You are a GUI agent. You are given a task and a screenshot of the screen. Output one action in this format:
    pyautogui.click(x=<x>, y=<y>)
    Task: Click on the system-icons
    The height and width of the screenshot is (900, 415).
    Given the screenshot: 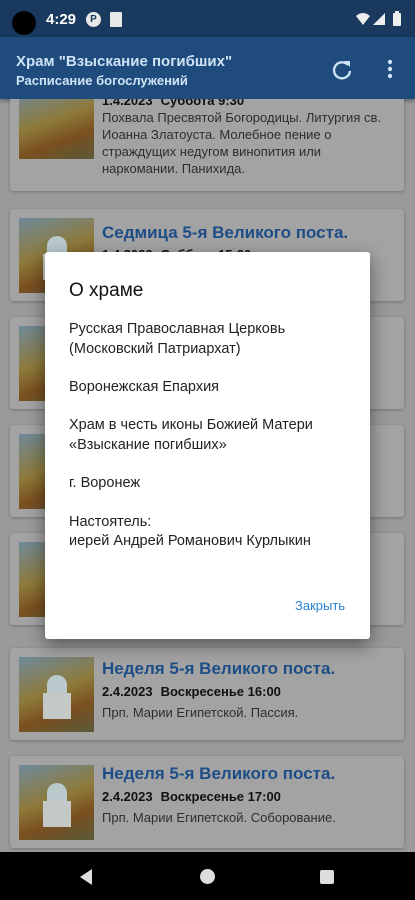 What is the action you would take?
    pyautogui.click(x=378, y=18)
    